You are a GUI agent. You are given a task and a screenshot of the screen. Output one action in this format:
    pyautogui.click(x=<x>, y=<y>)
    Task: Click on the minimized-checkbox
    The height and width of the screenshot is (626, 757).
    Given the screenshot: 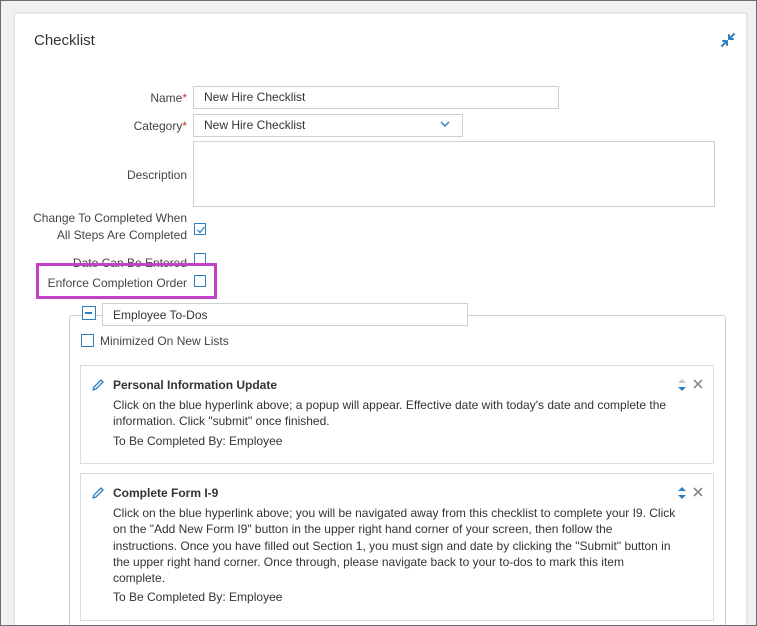 What is the action you would take?
    pyautogui.click(x=87, y=340)
    